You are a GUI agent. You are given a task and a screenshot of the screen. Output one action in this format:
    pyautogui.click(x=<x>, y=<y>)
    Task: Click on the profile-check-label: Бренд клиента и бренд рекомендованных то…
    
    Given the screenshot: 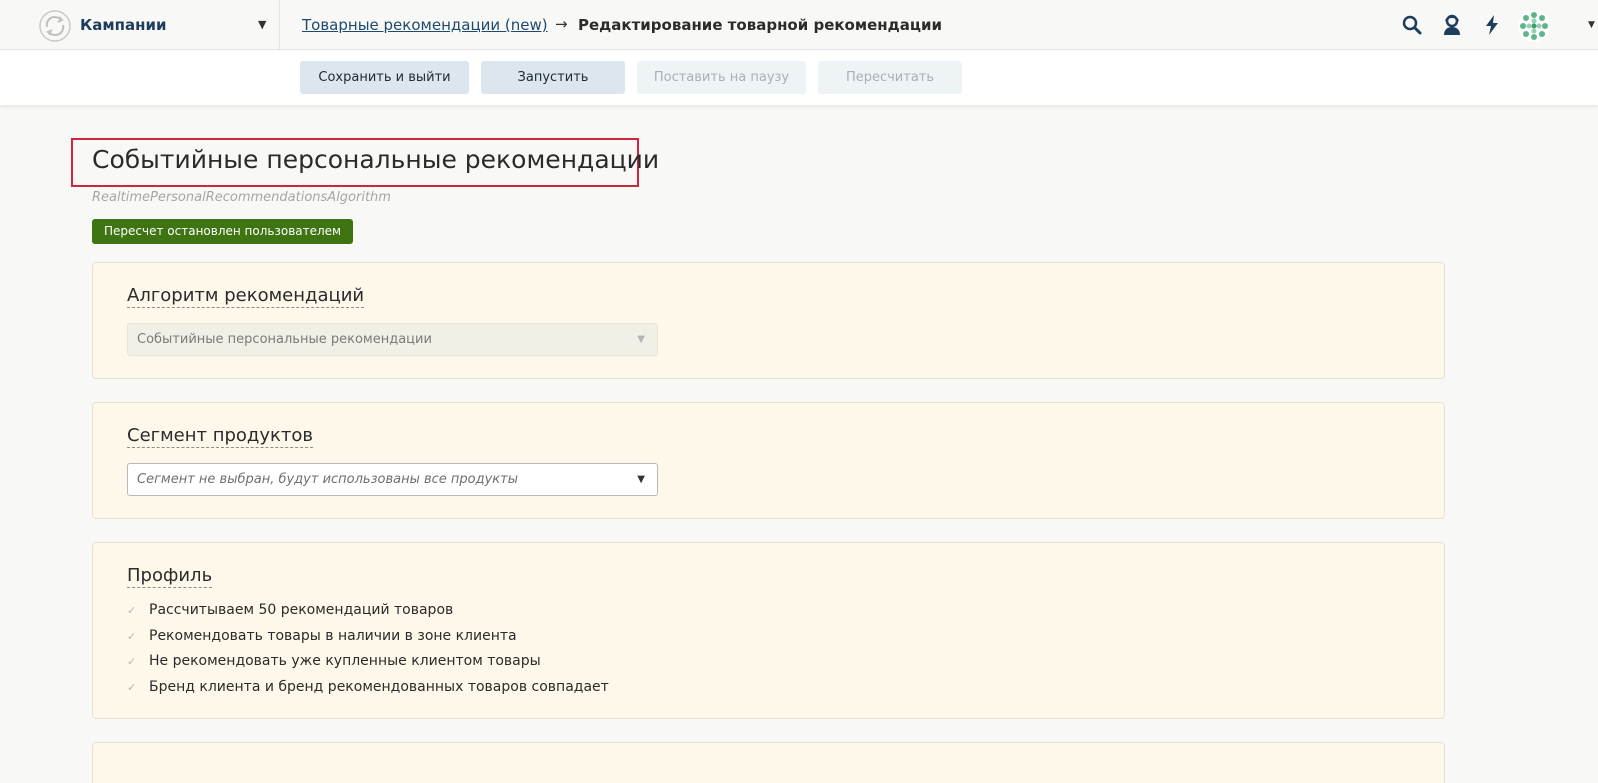 What is the action you would take?
    pyautogui.click(x=379, y=687)
    